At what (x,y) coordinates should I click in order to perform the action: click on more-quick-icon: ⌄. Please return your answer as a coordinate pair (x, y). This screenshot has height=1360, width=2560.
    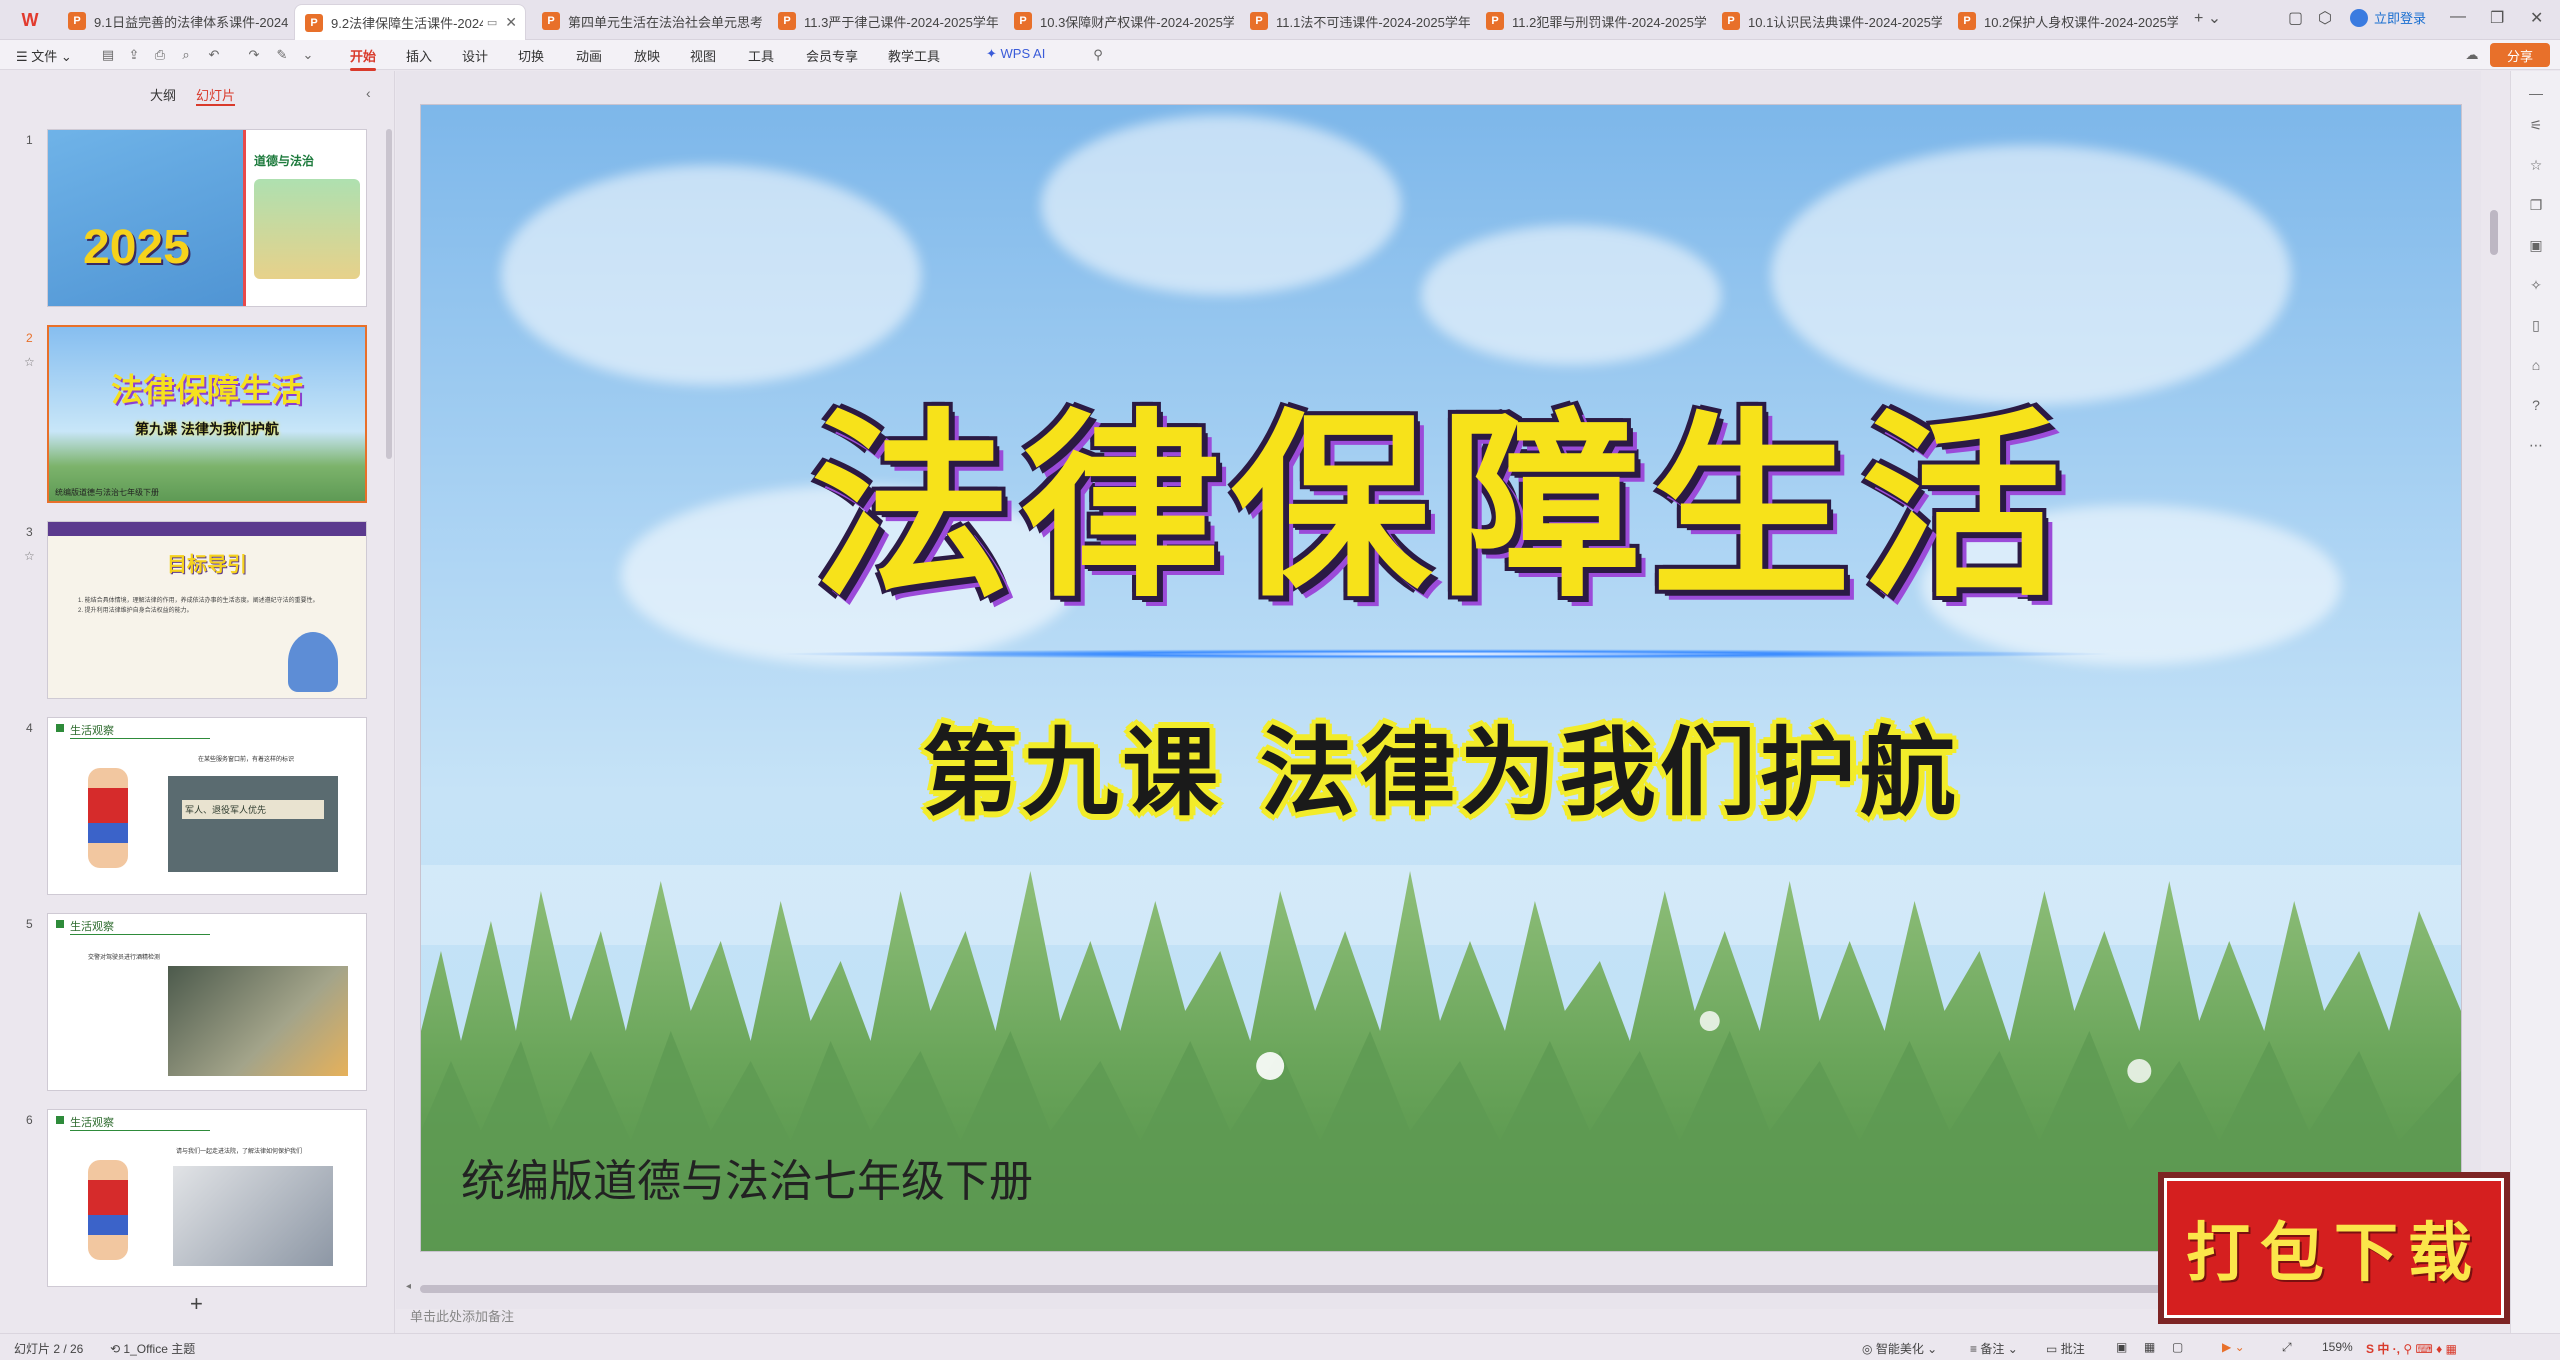
    Looking at the image, I should click on (308, 55).